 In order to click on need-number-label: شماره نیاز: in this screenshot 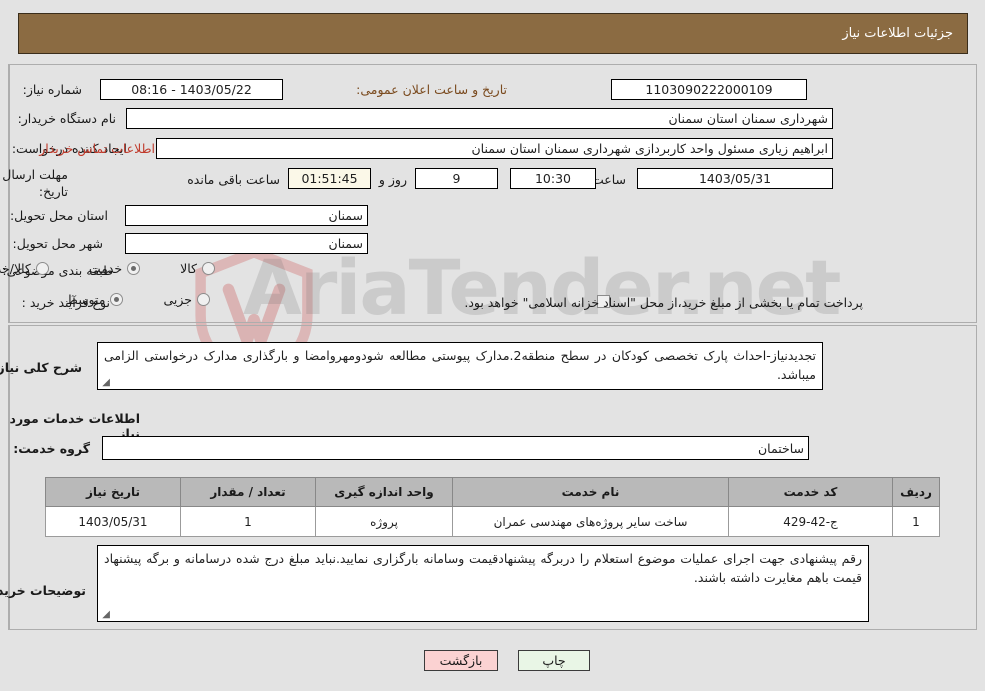, I will do `click(52, 89)`.